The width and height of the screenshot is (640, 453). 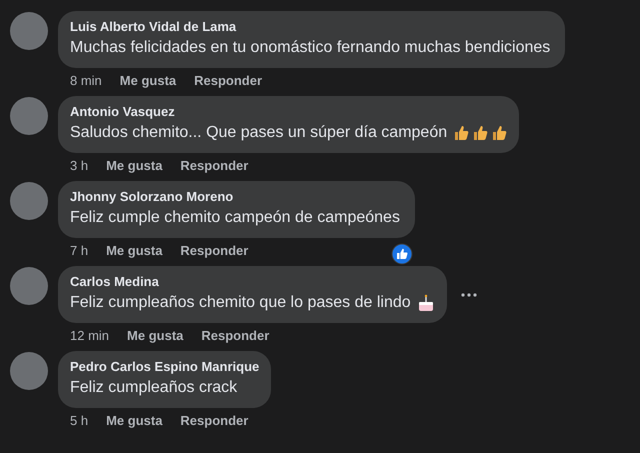 I want to click on timestamp: 12 min, so click(x=90, y=336).